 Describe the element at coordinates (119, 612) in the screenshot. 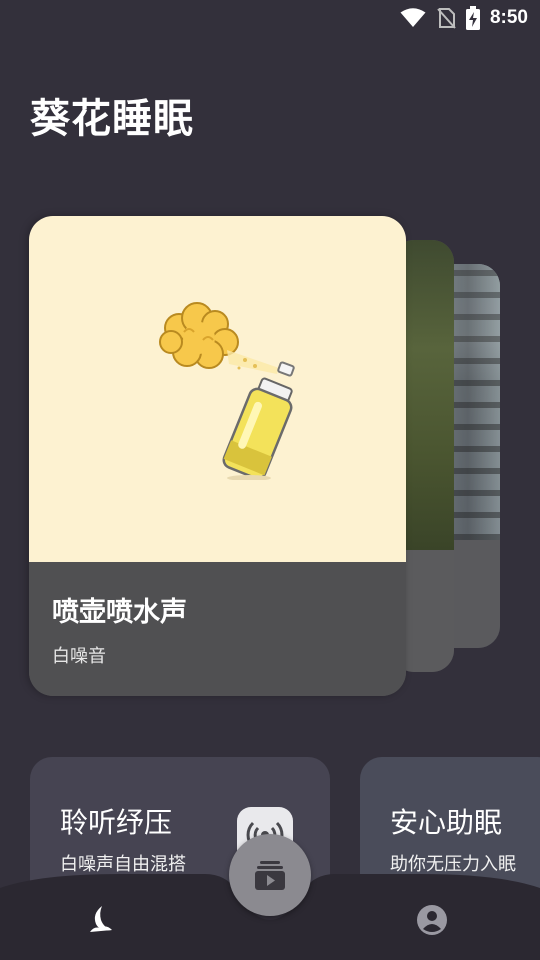

I see `sound-title: 喷壶喷水声` at that location.